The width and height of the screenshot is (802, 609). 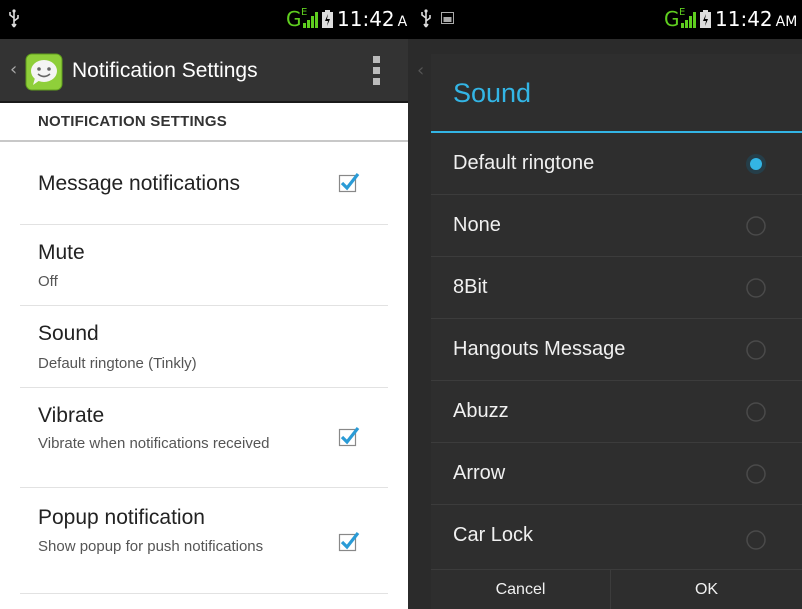 What do you see at coordinates (616, 537) in the screenshot?
I see `ringtone-option: Car Lock` at bounding box center [616, 537].